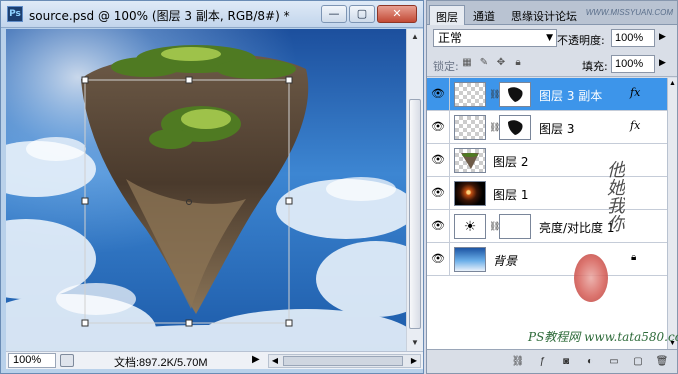 Image resolution: width=678 pixels, height=374 pixels. I want to click on layer-row: 👁︎ ⛓︎ 图层 3 副本 fx, so click(547, 94).